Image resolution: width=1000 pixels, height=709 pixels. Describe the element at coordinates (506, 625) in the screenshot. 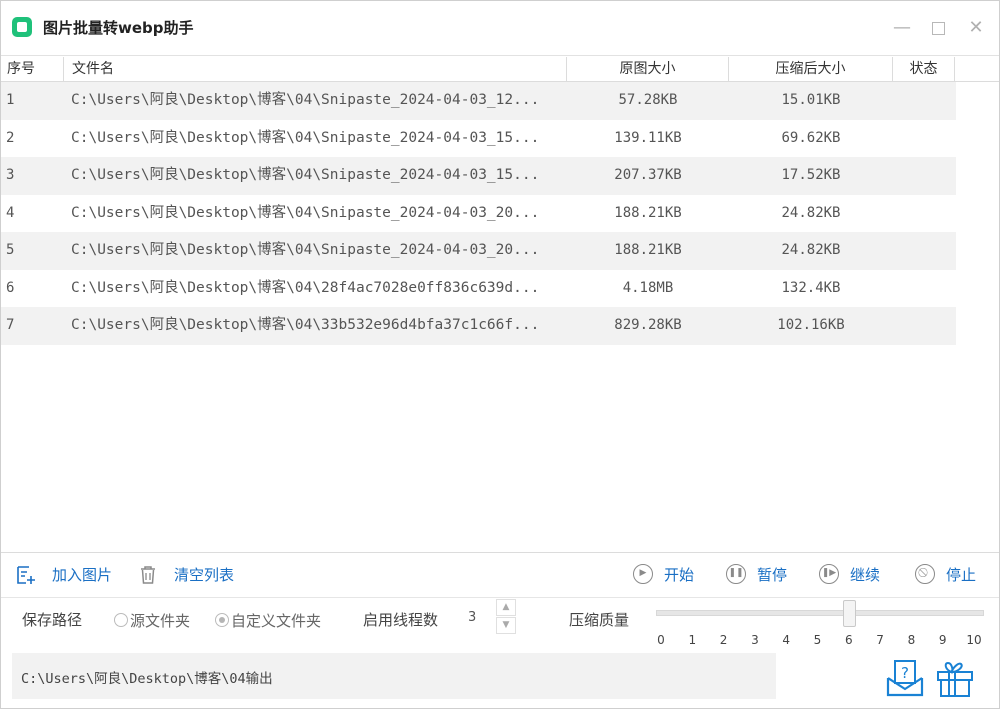

I see `spinner-down-icon: ▼` at that location.